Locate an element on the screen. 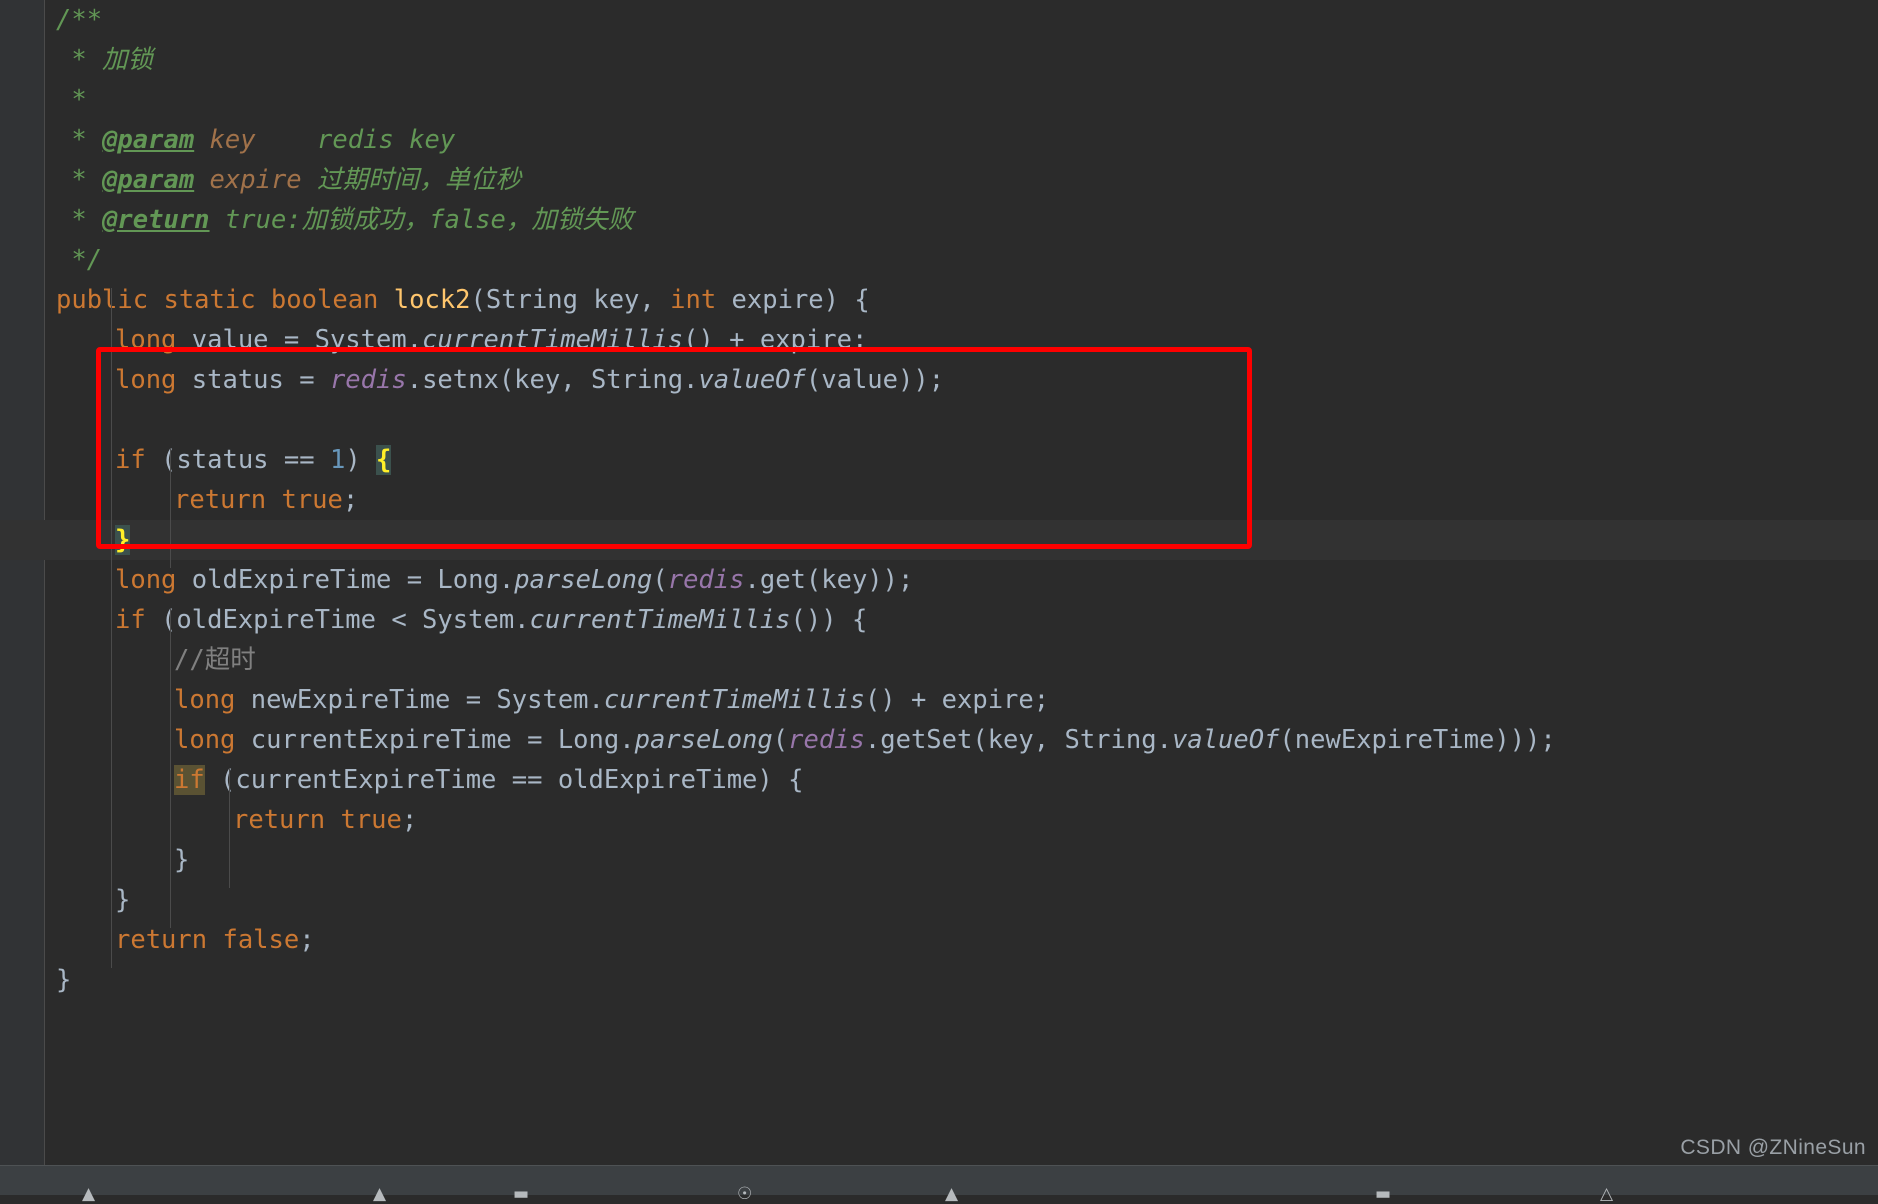 The height and width of the screenshot is (1204, 1878). code-line: * @return true:加锁成功，false，加锁失败 is located at coordinates (344, 220).